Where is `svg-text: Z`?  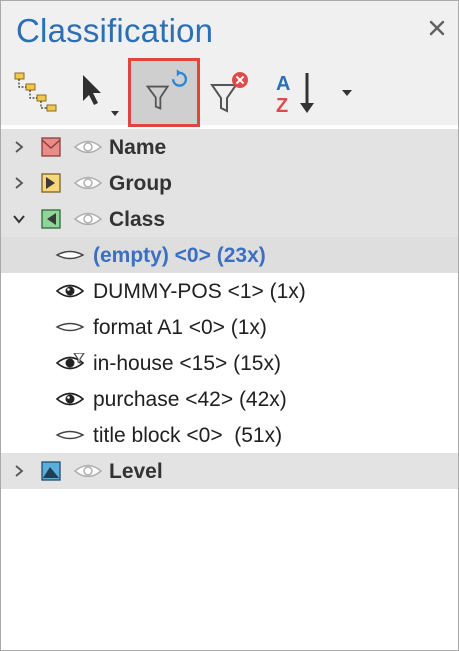 svg-text: Z is located at coordinates (282, 106).